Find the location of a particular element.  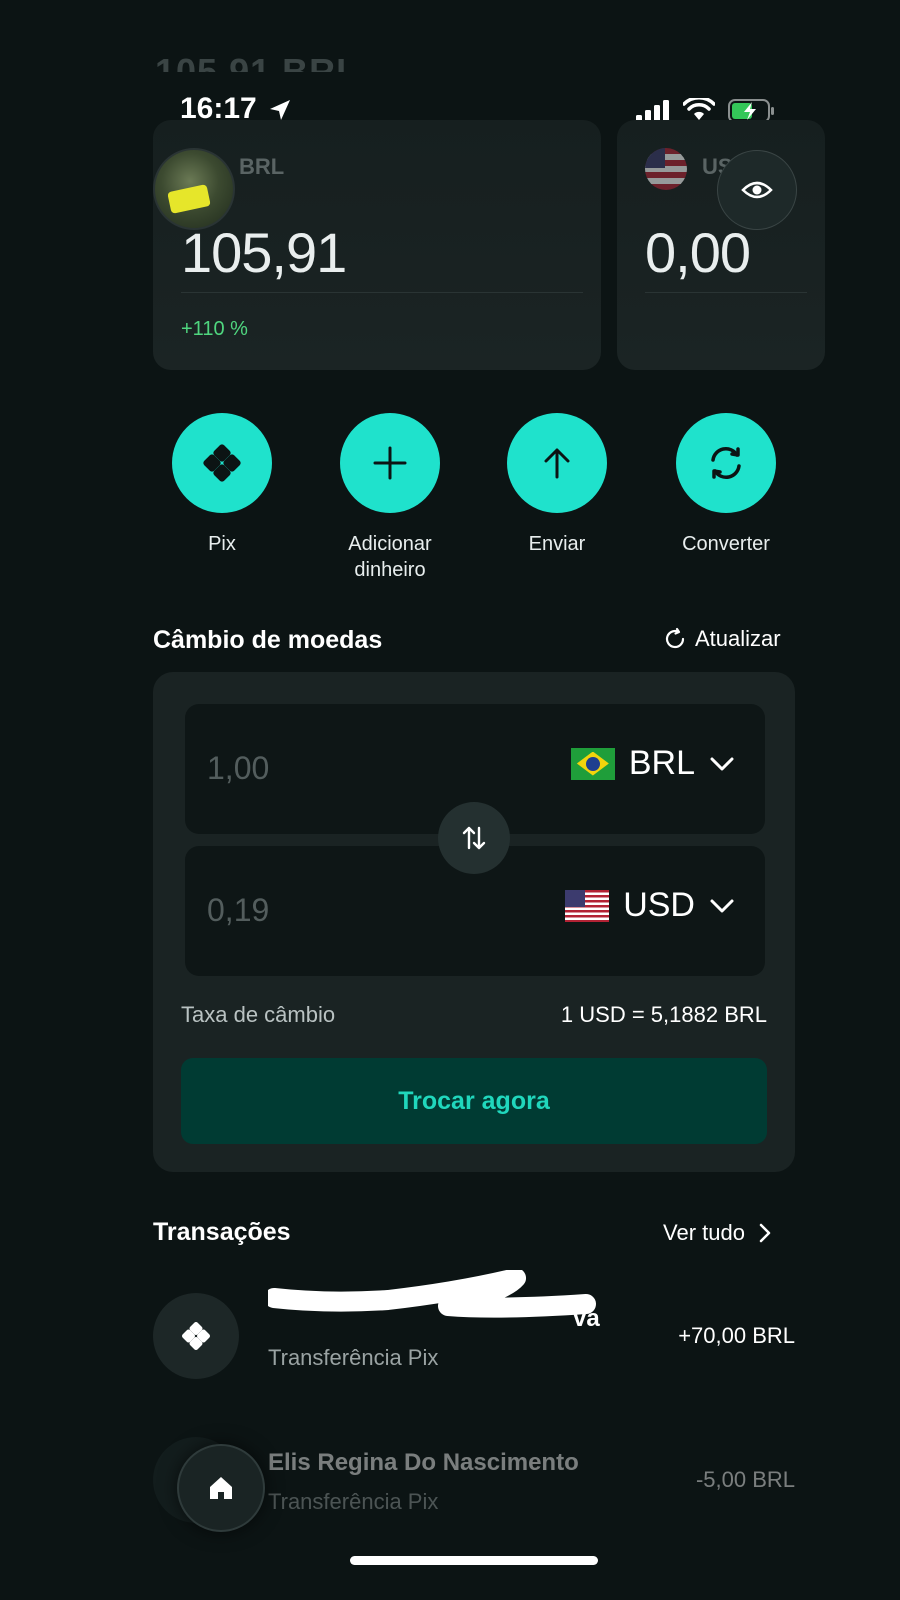

to-currency-code: USD is located at coordinates (659, 905).